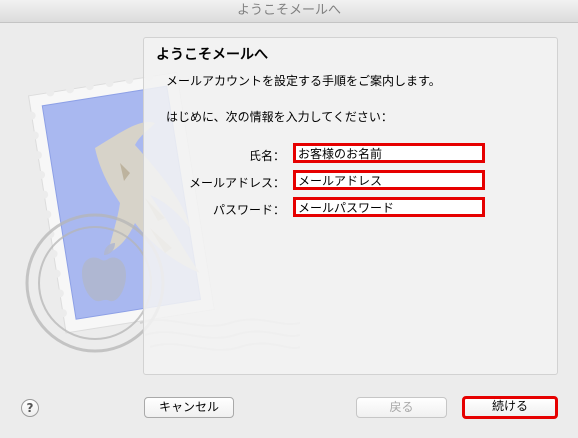 The height and width of the screenshot is (438, 578). I want to click on password-label: パスワード：, so click(248, 210).